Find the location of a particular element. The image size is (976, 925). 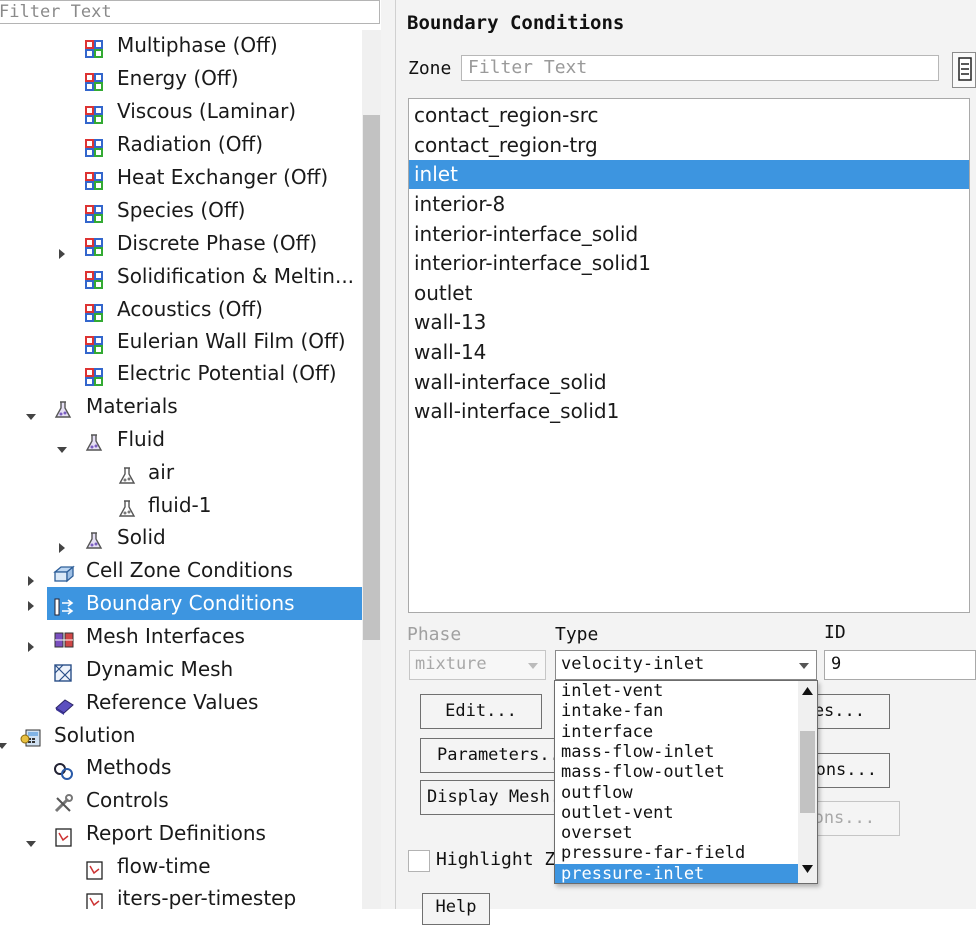

tree-item-electric-potential: Electric Potential (Off) is located at coordinates (181, 373).